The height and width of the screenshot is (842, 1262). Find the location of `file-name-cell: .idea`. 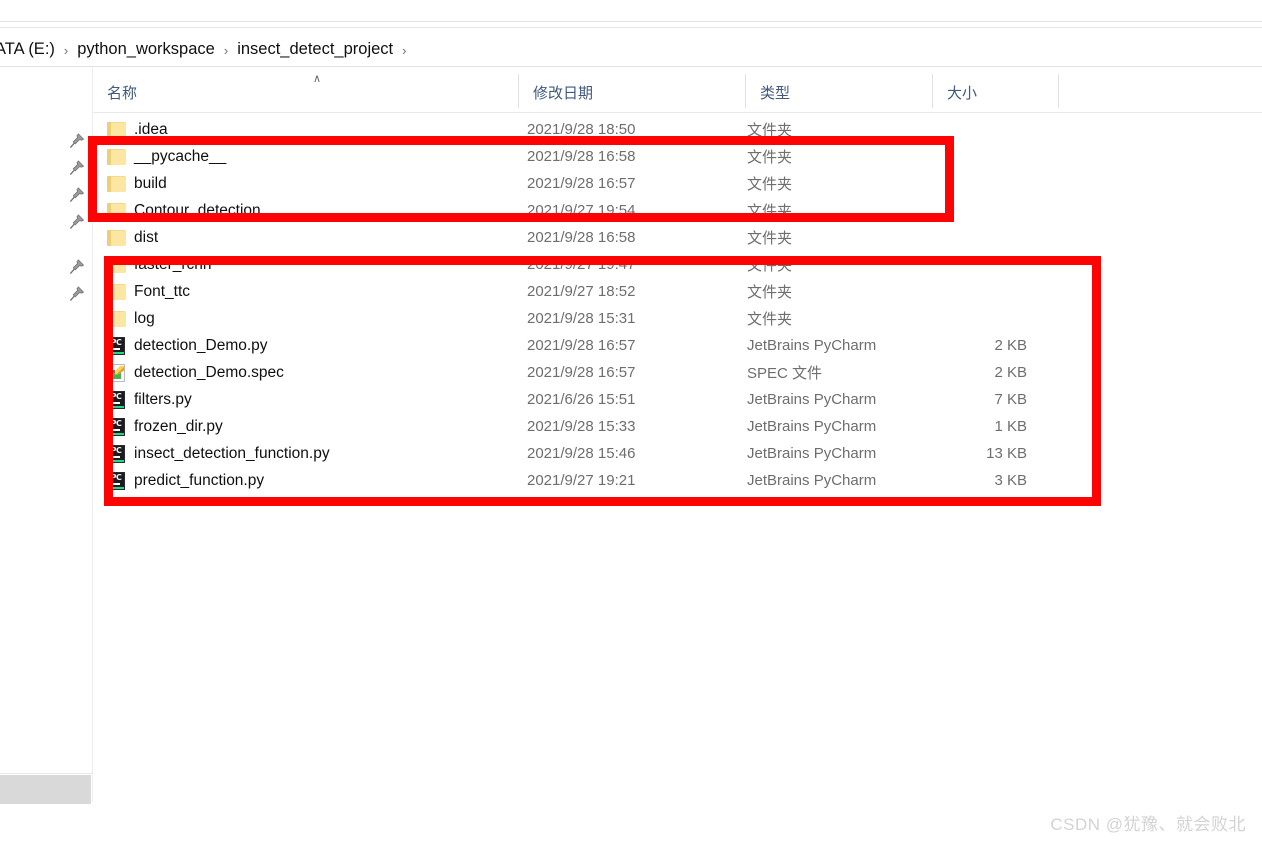

file-name-cell: .idea is located at coordinates (307, 129).